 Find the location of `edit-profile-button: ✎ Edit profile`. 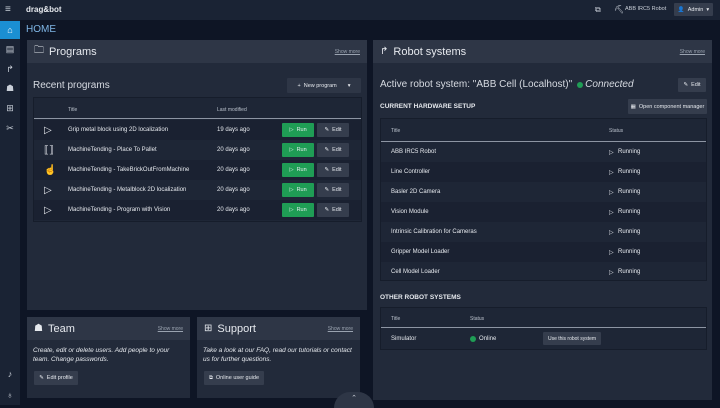

edit-profile-button: ✎ Edit profile is located at coordinates (56, 378).